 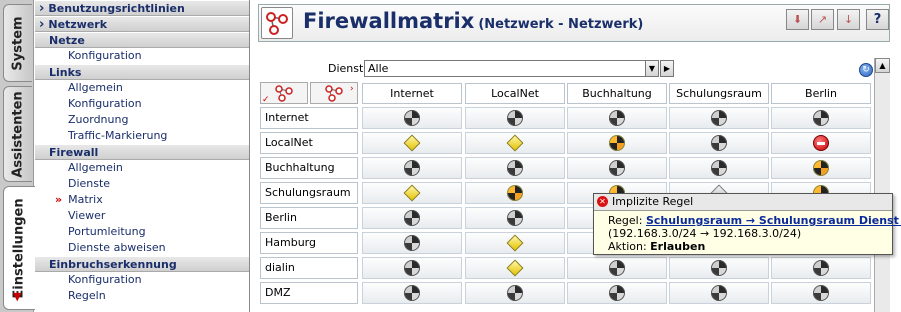 I want to click on row-header: DMZ, so click(x=309, y=293).